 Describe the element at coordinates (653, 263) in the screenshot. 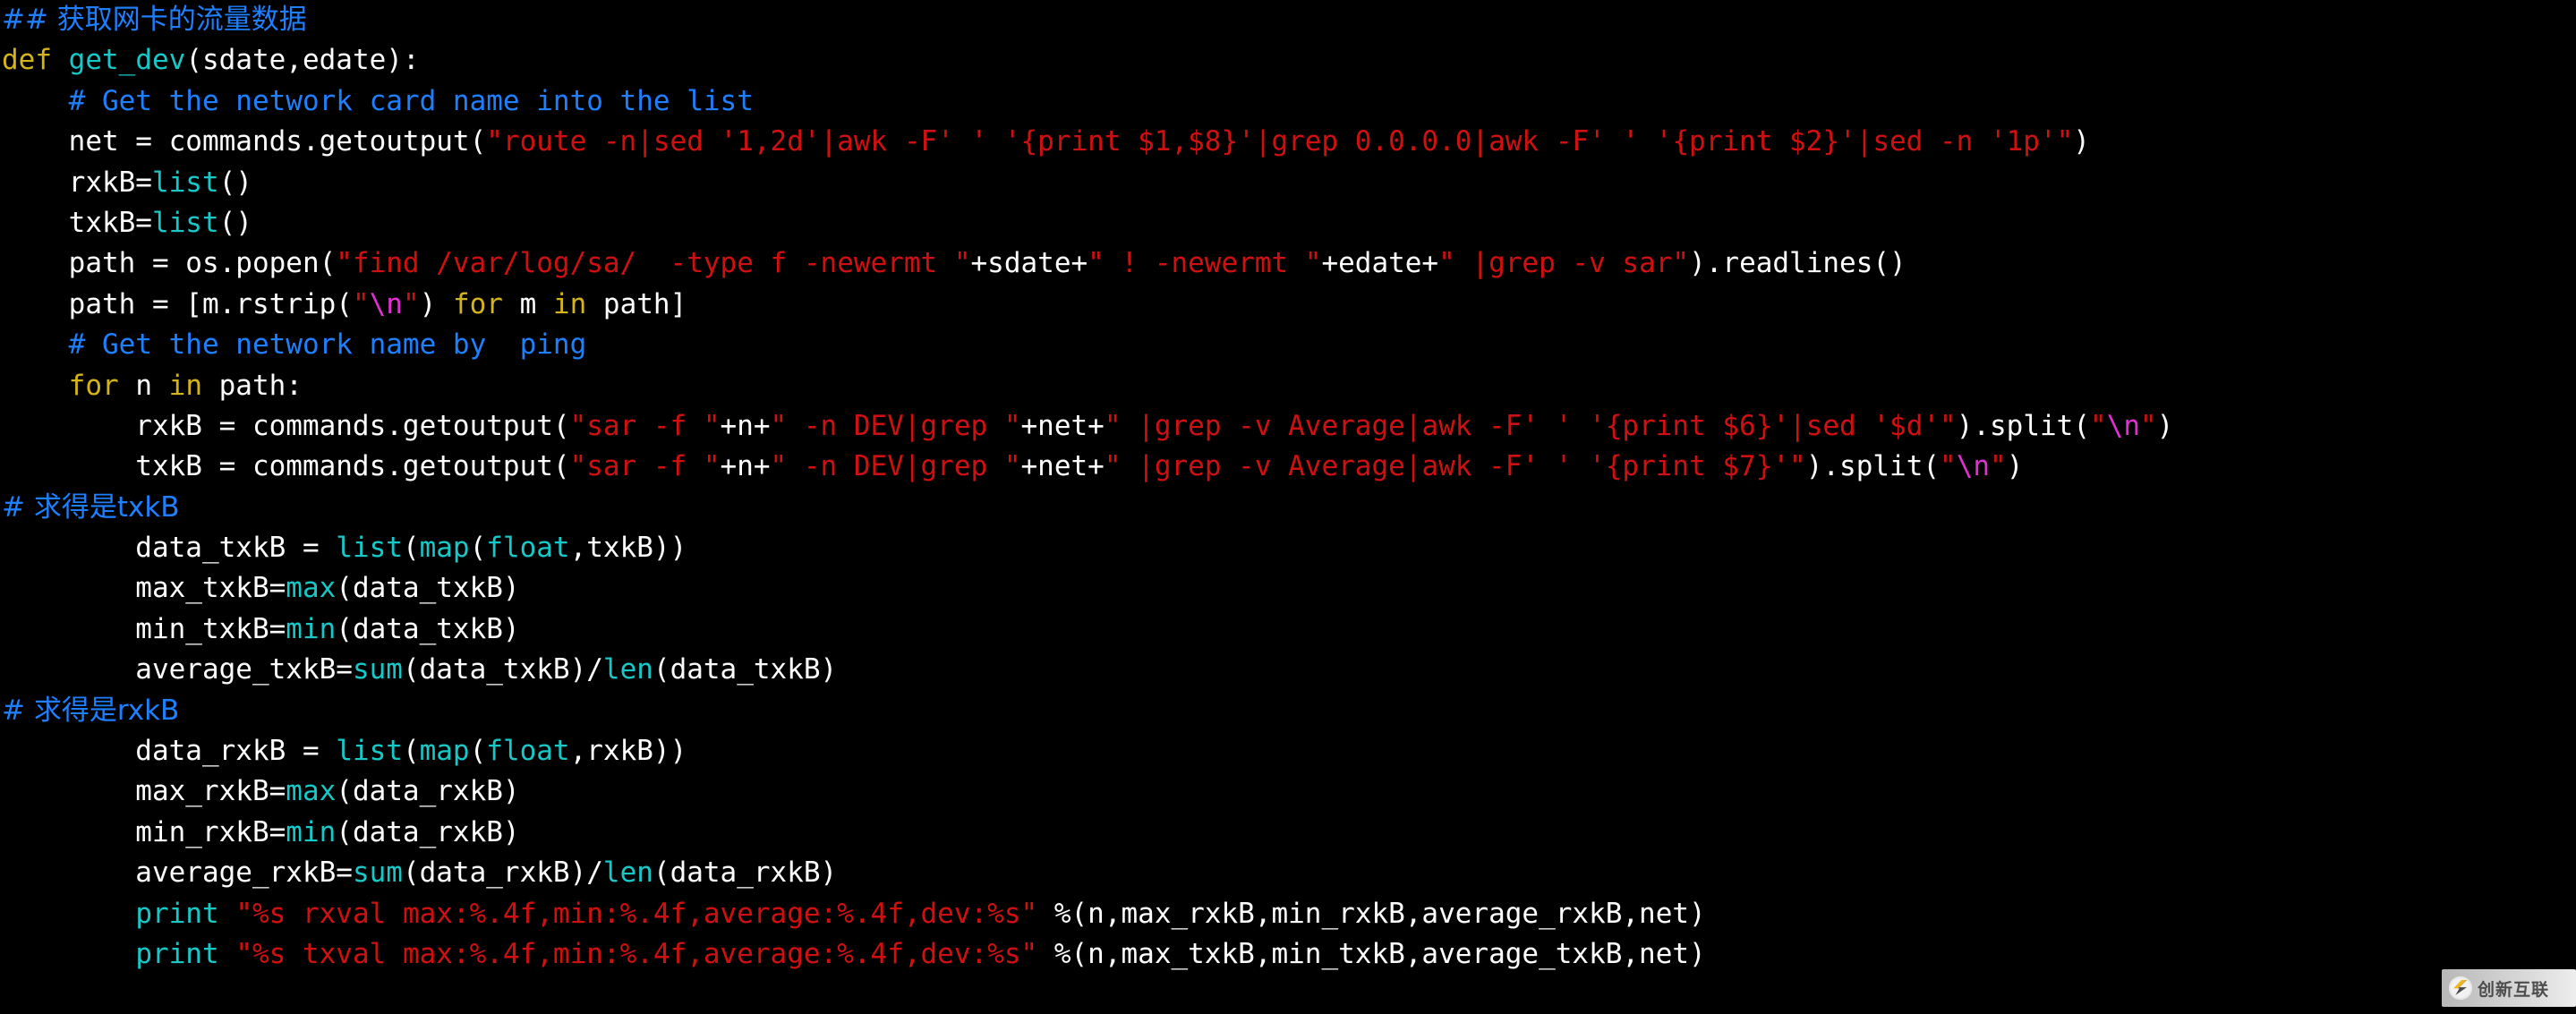

I see `code-token: "find /var/log/sa/ -type f -newermt "` at that location.